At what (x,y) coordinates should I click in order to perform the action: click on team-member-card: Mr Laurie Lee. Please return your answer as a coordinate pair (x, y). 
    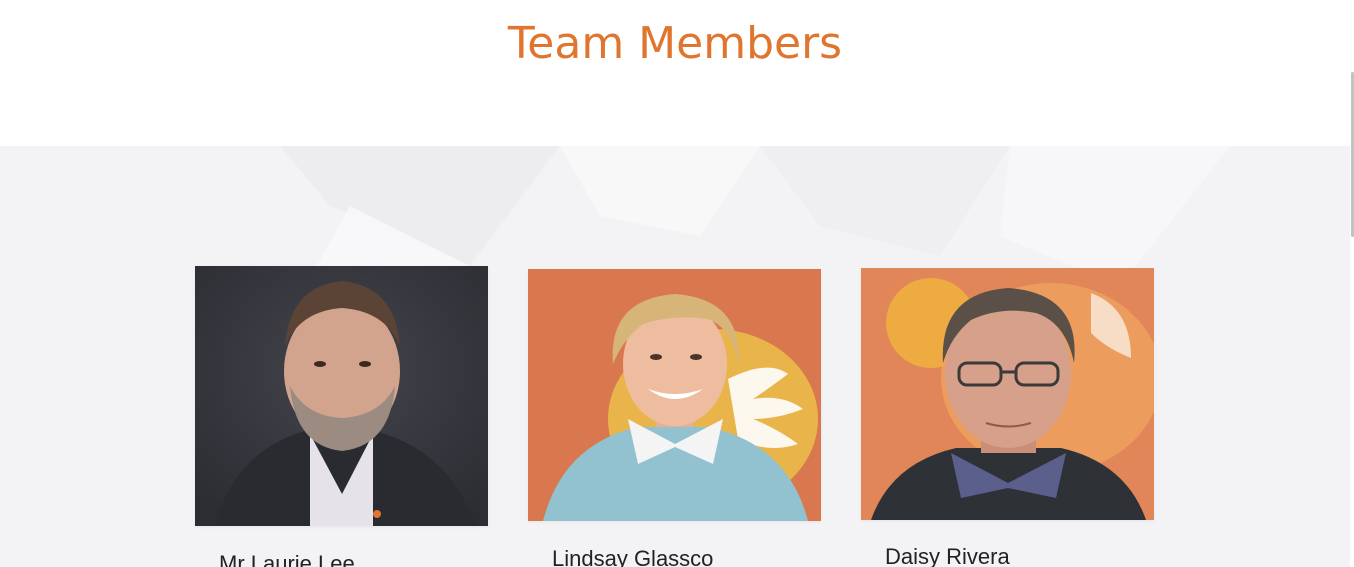
    Looking at the image, I should click on (341, 416).